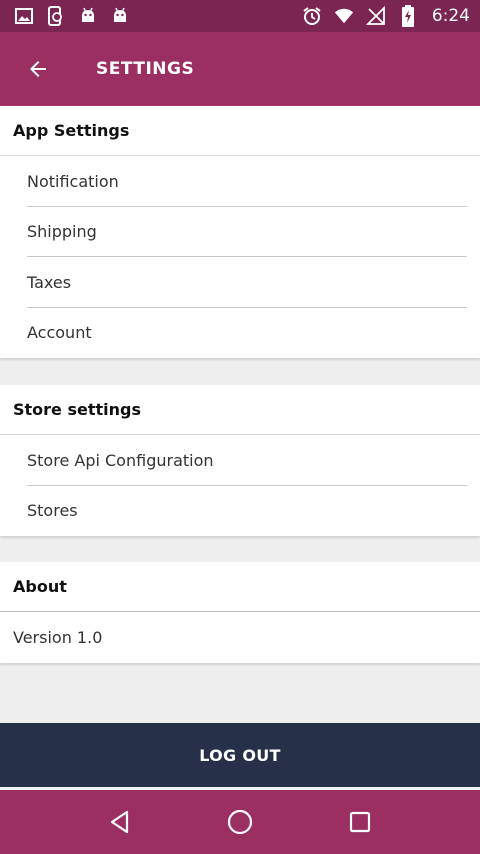  What do you see at coordinates (240, 181) in the screenshot?
I see `settings-item-notification: Notification` at bounding box center [240, 181].